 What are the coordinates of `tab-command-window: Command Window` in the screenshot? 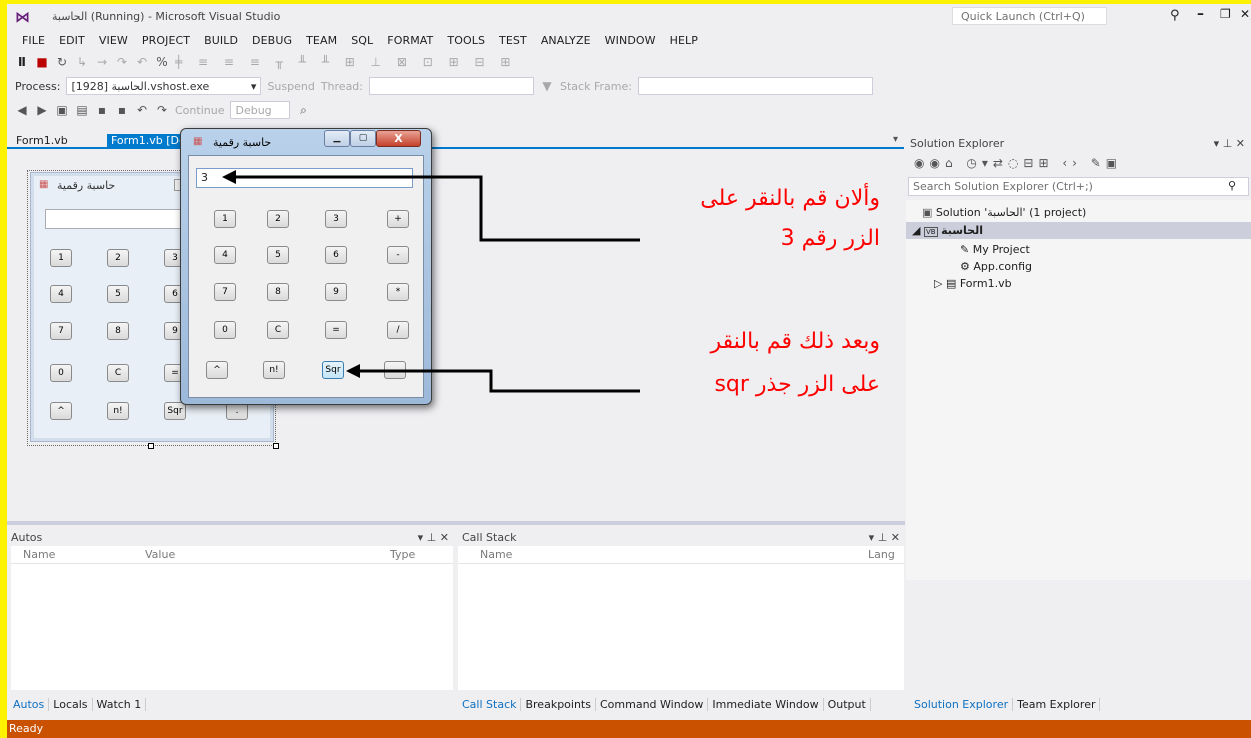 It's located at (652, 704).